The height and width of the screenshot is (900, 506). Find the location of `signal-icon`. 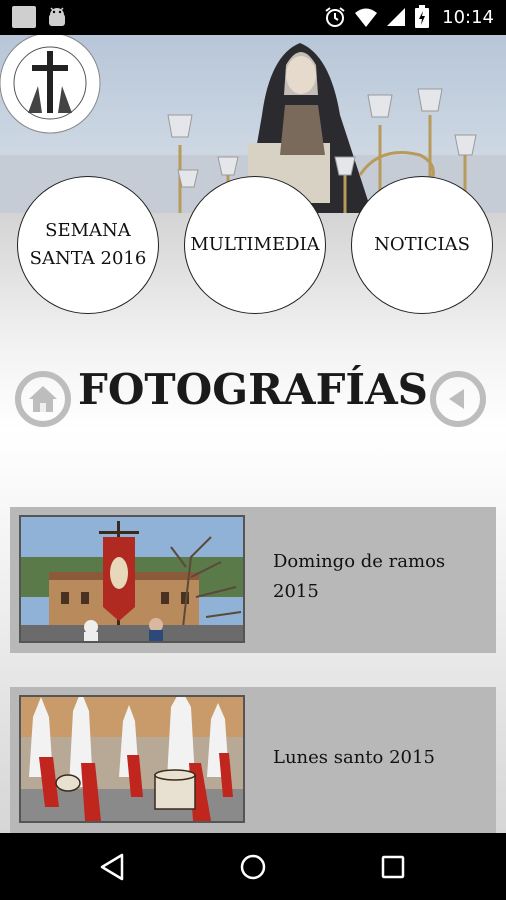

signal-icon is located at coordinates (396, 17).